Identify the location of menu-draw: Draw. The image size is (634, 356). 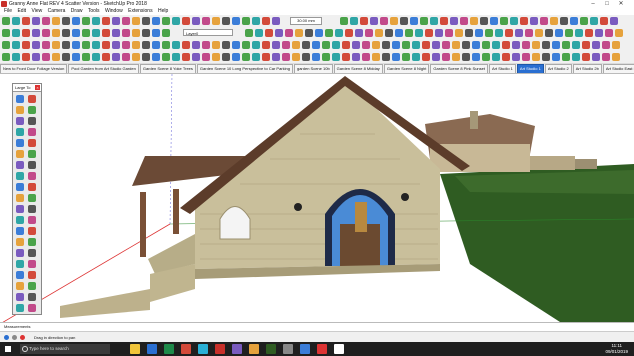
(77, 11).